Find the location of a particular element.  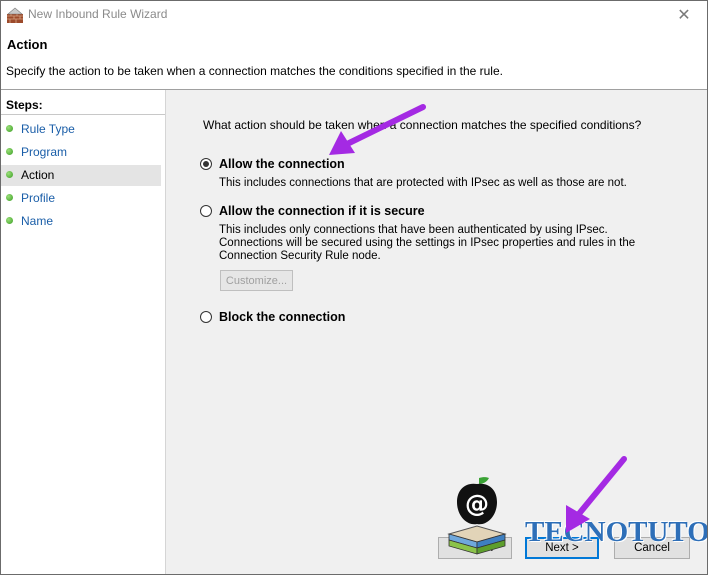

allow-if-secure-label: Allow the connection if it is secure is located at coordinates (322, 211).